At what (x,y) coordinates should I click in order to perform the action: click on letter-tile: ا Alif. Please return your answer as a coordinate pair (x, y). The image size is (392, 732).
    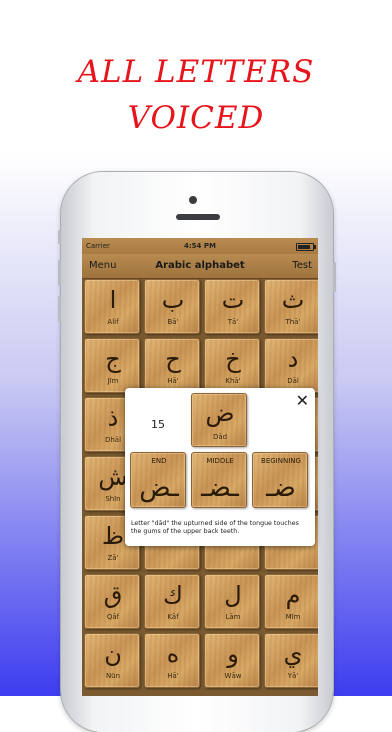
    Looking at the image, I should click on (112, 306).